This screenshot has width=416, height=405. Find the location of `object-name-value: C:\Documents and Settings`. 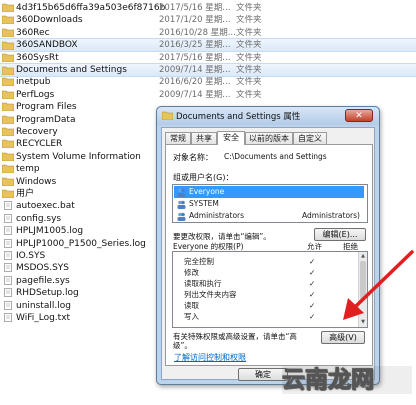

object-name-value: C:\Documents and Settings is located at coordinates (275, 156).